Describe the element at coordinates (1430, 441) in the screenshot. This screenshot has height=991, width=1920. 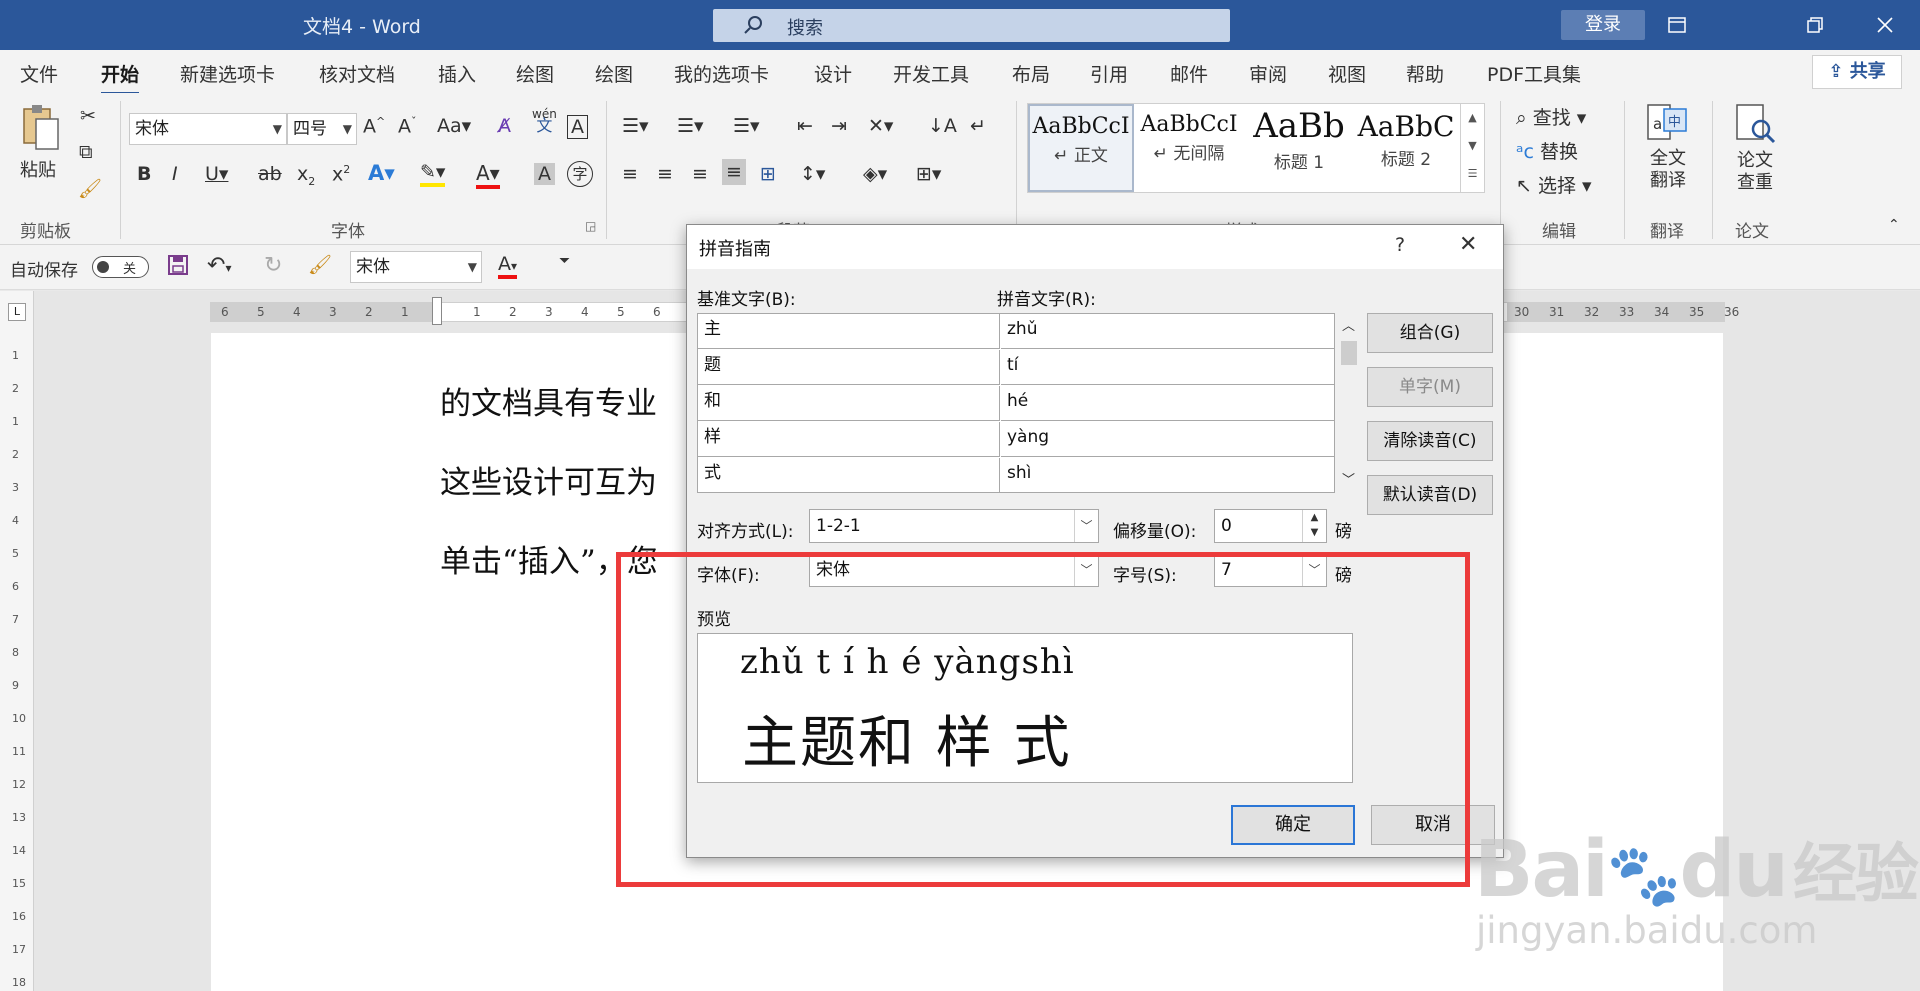
I see `clear-ruby-button: 清除读音(C)` at that location.